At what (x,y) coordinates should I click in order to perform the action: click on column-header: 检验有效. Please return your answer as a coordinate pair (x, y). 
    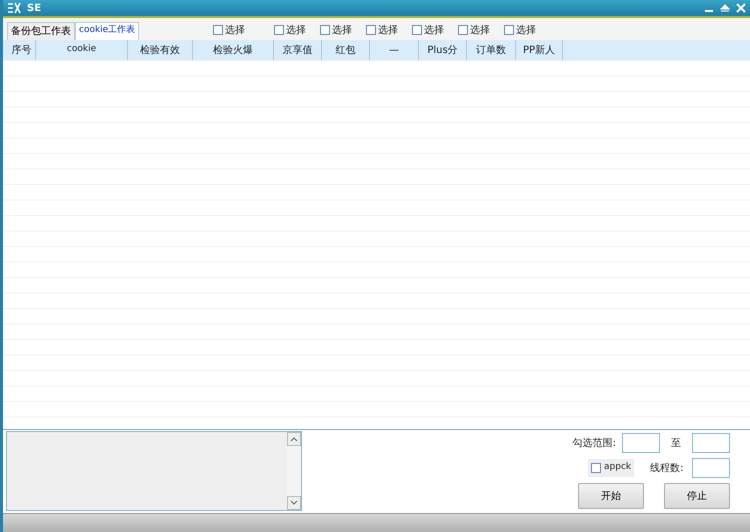
    Looking at the image, I should click on (160, 50).